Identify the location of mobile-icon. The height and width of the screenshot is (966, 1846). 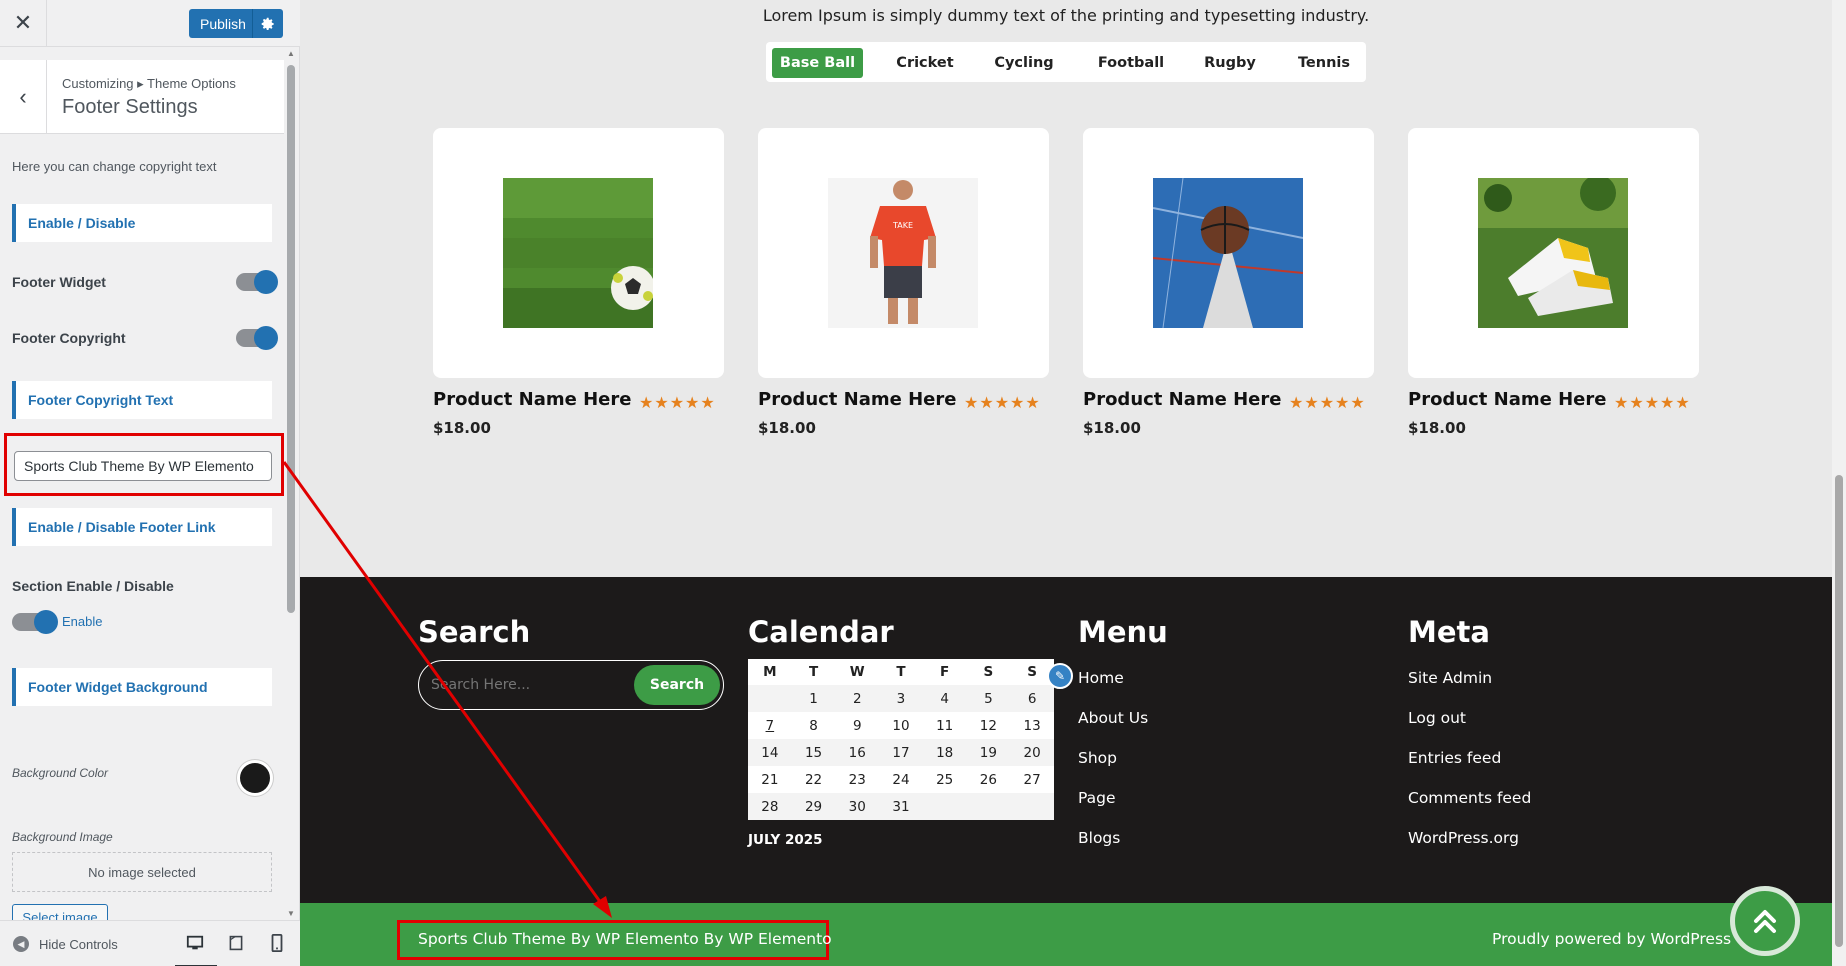
(277, 943).